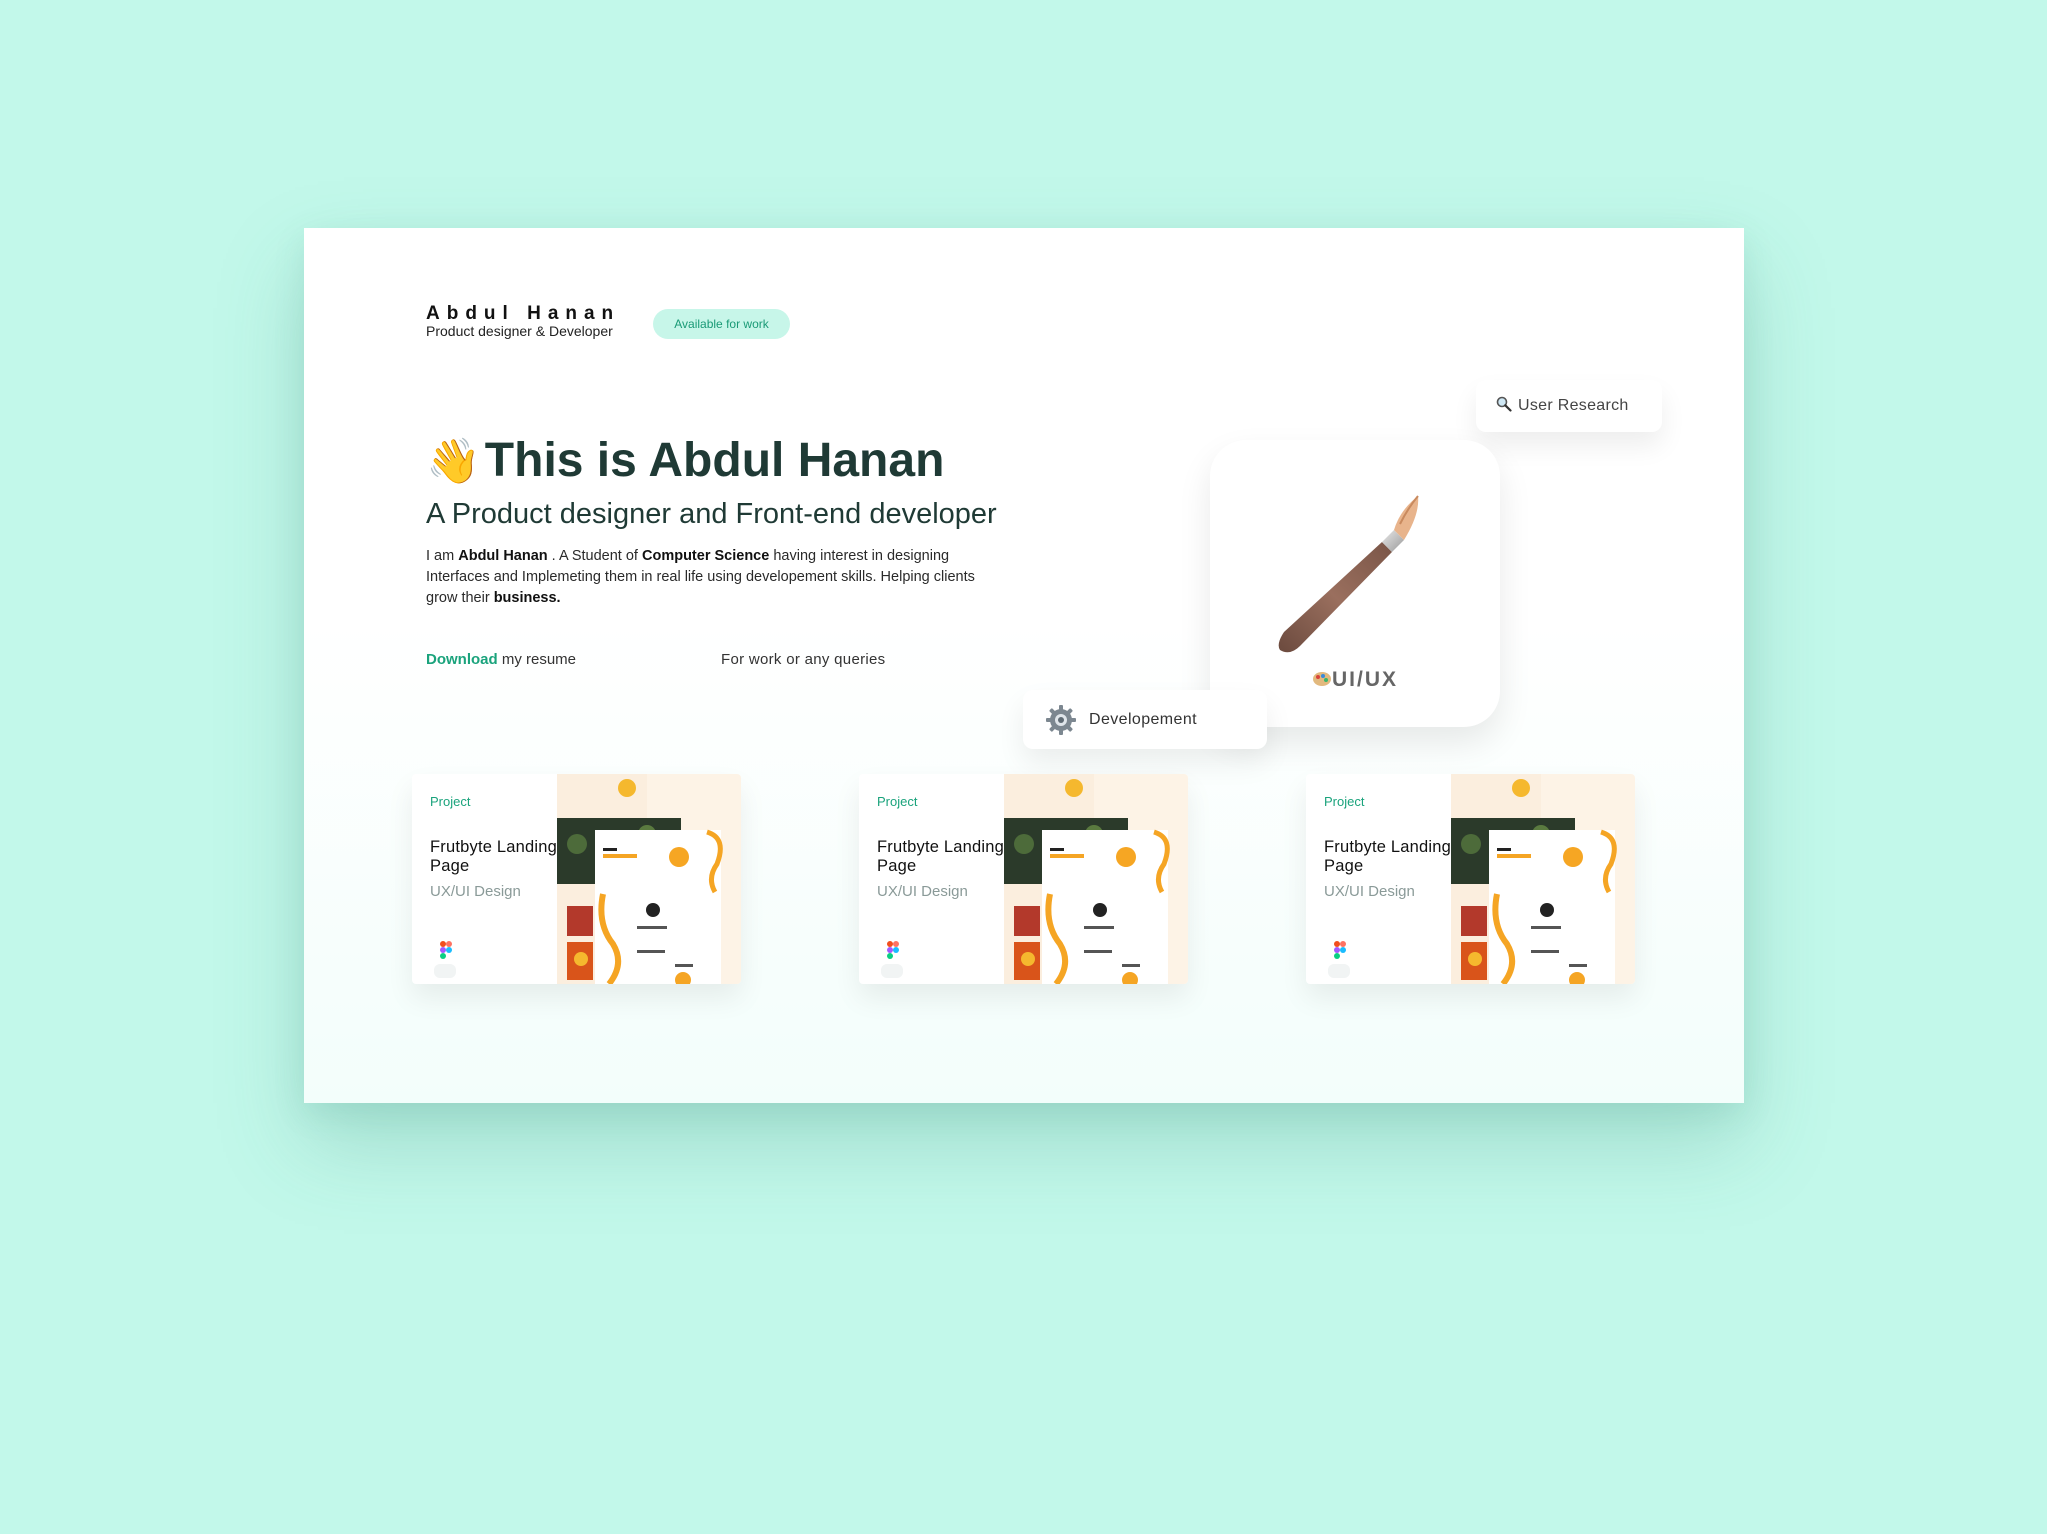  What do you see at coordinates (503, 556) in the screenshot?
I see `desc-name: Abdul Hanan` at bounding box center [503, 556].